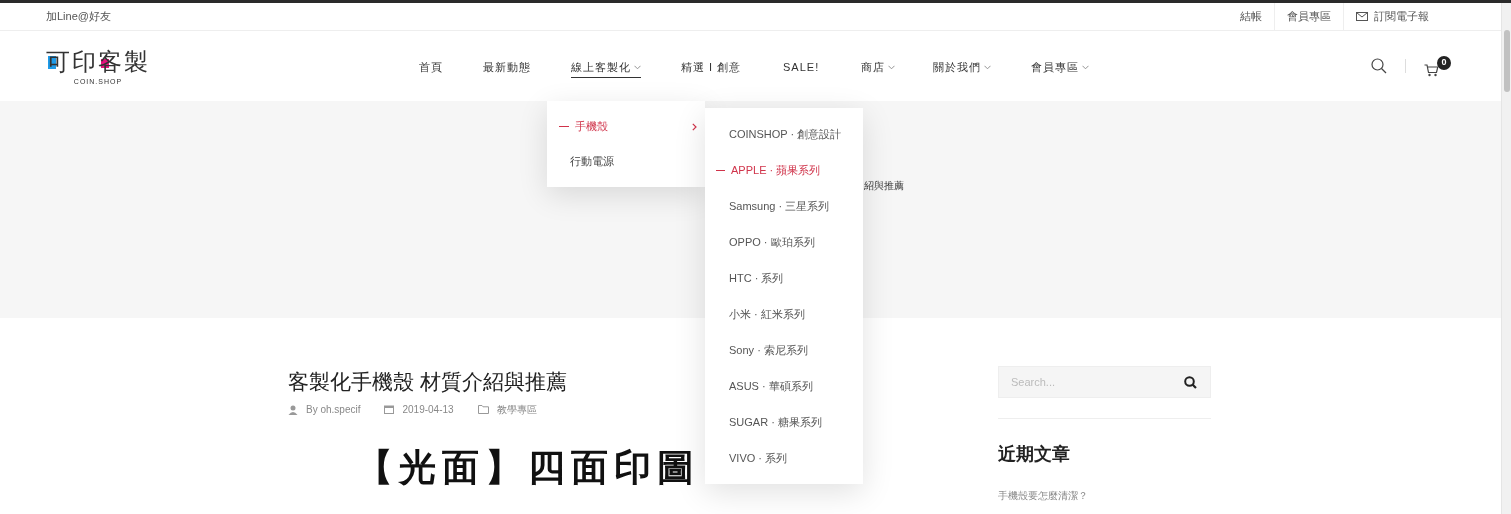  I want to click on user-icon, so click(293, 409).